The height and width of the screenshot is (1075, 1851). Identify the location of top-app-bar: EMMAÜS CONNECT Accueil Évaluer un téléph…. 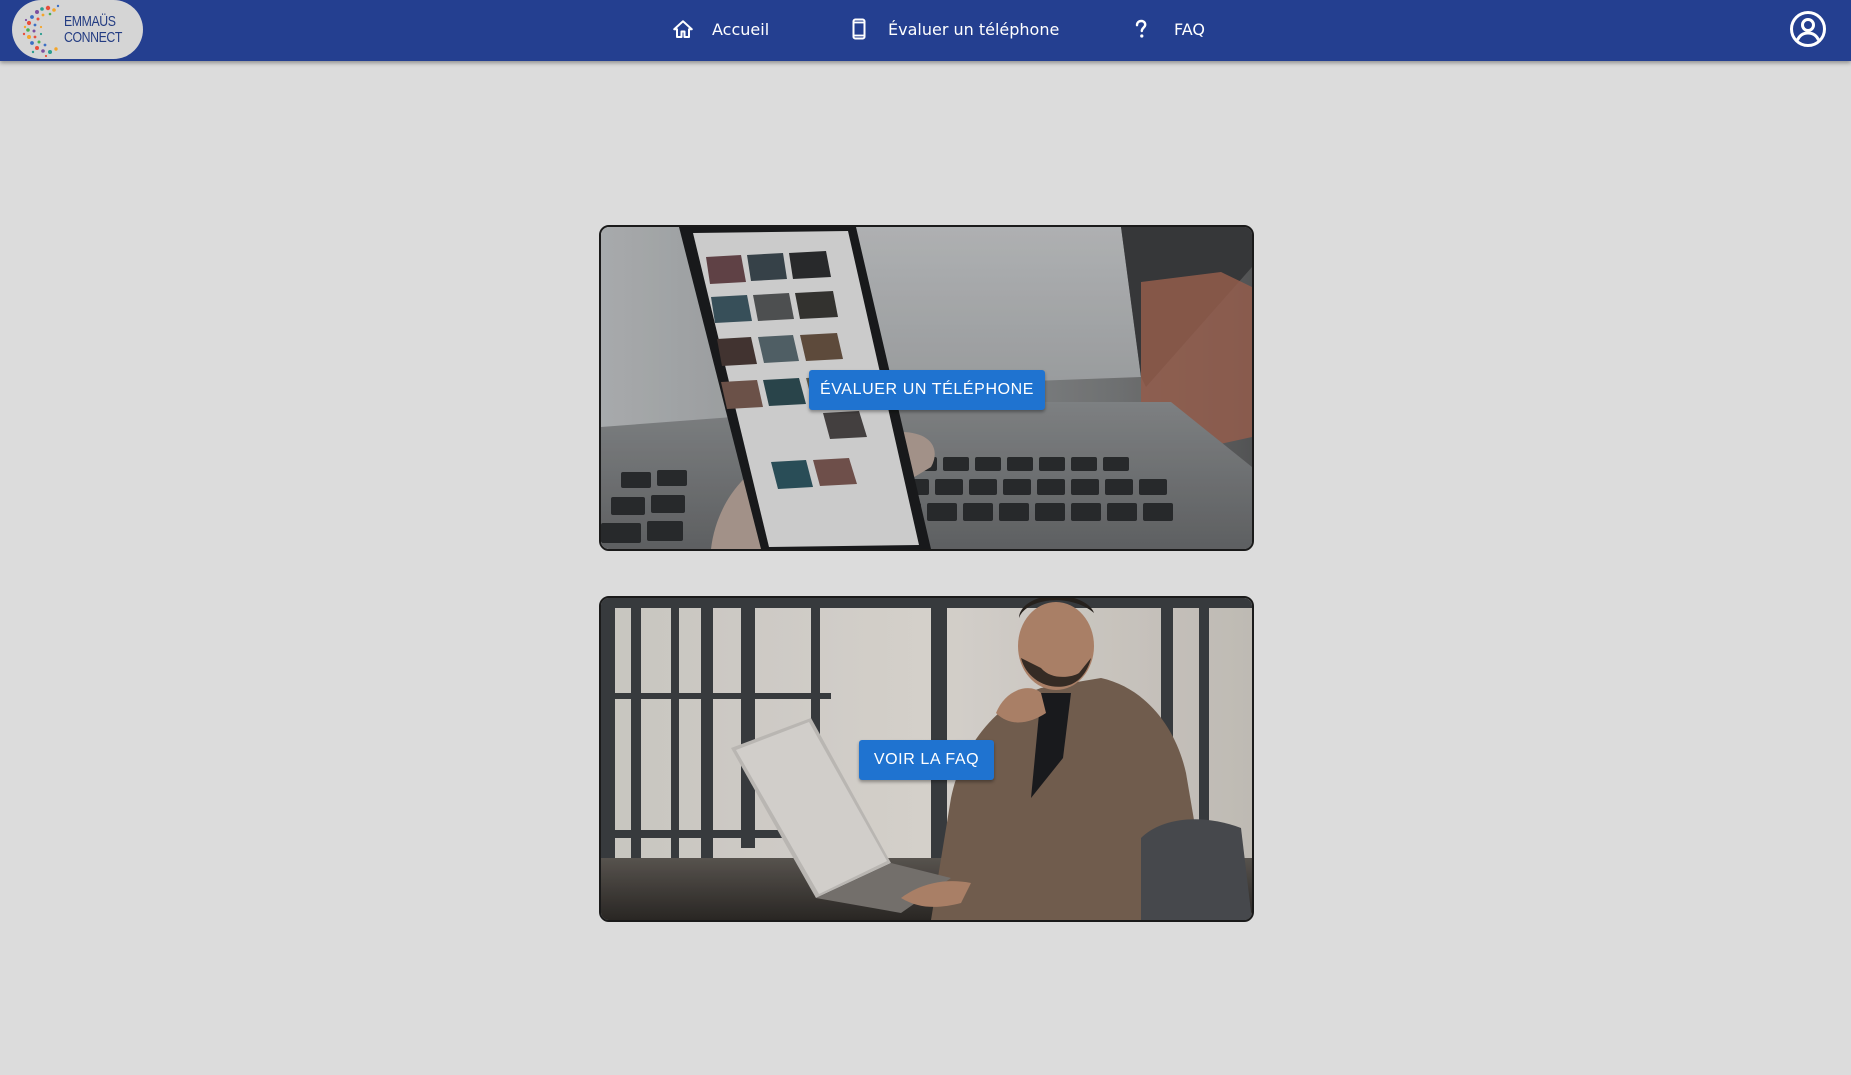
(925, 30).